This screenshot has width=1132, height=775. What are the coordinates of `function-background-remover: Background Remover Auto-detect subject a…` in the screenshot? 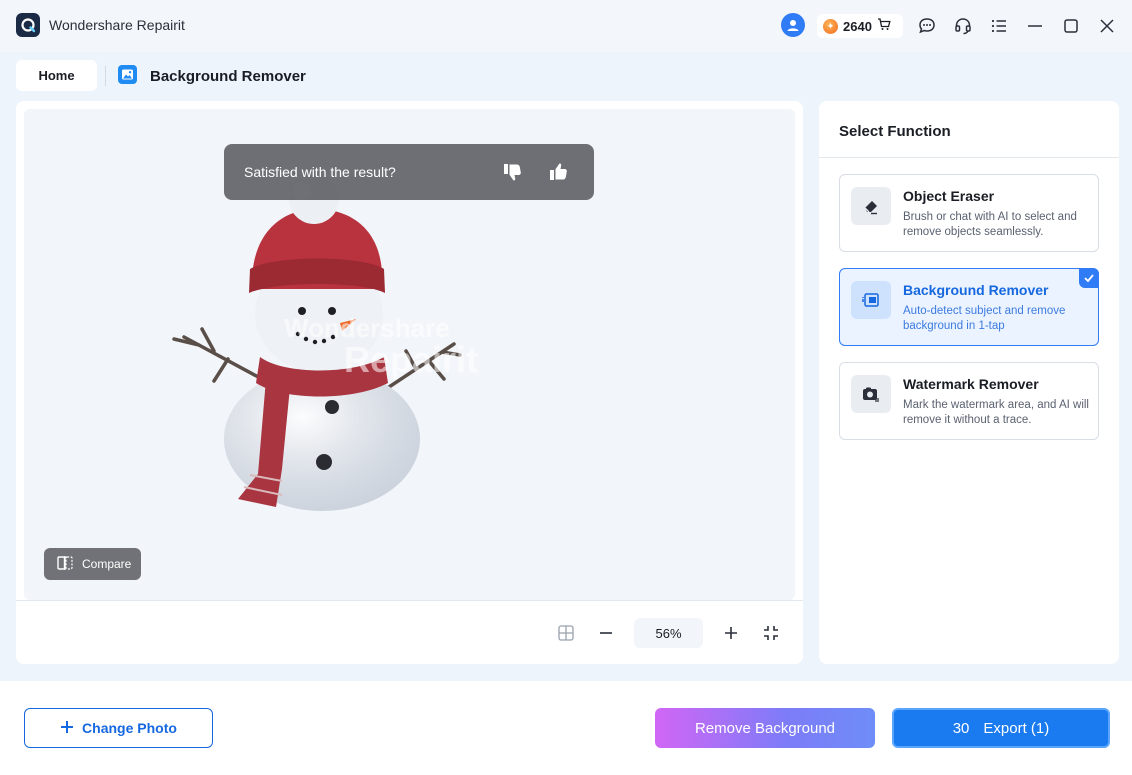 It's located at (969, 307).